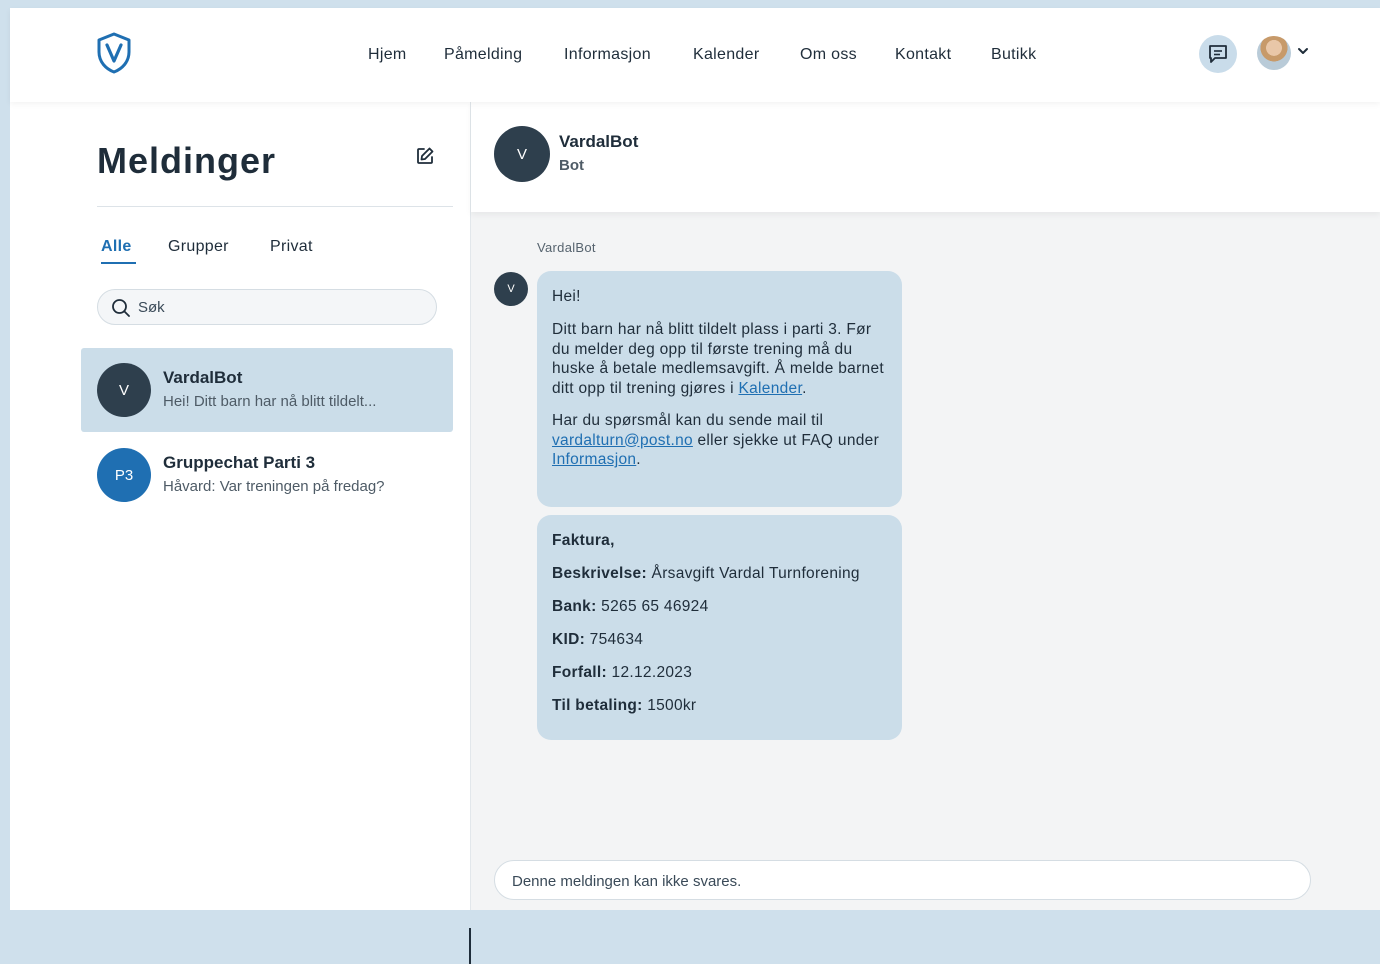 The height and width of the screenshot is (964, 1380). What do you see at coordinates (1274, 53) in the screenshot?
I see `user-avatar` at bounding box center [1274, 53].